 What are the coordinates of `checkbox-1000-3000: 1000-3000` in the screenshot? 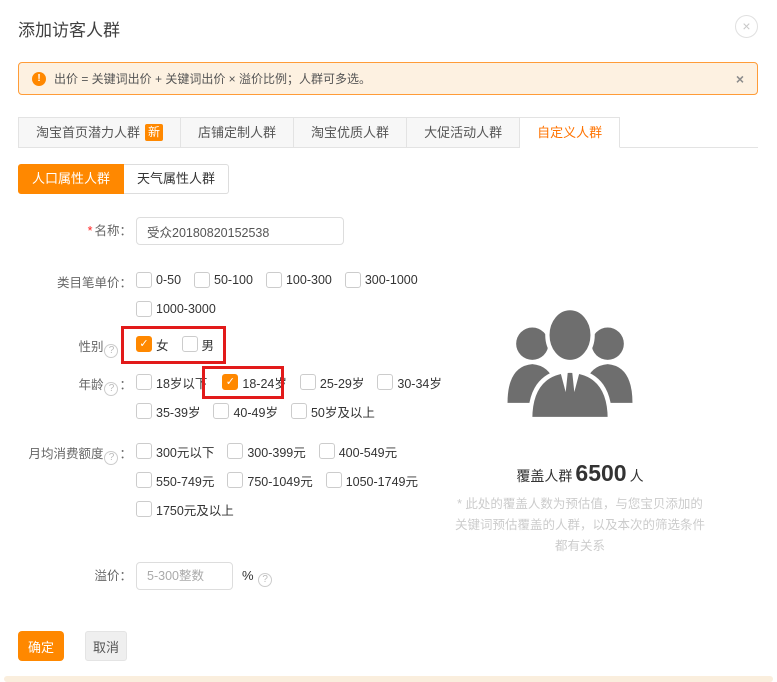 It's located at (176, 309).